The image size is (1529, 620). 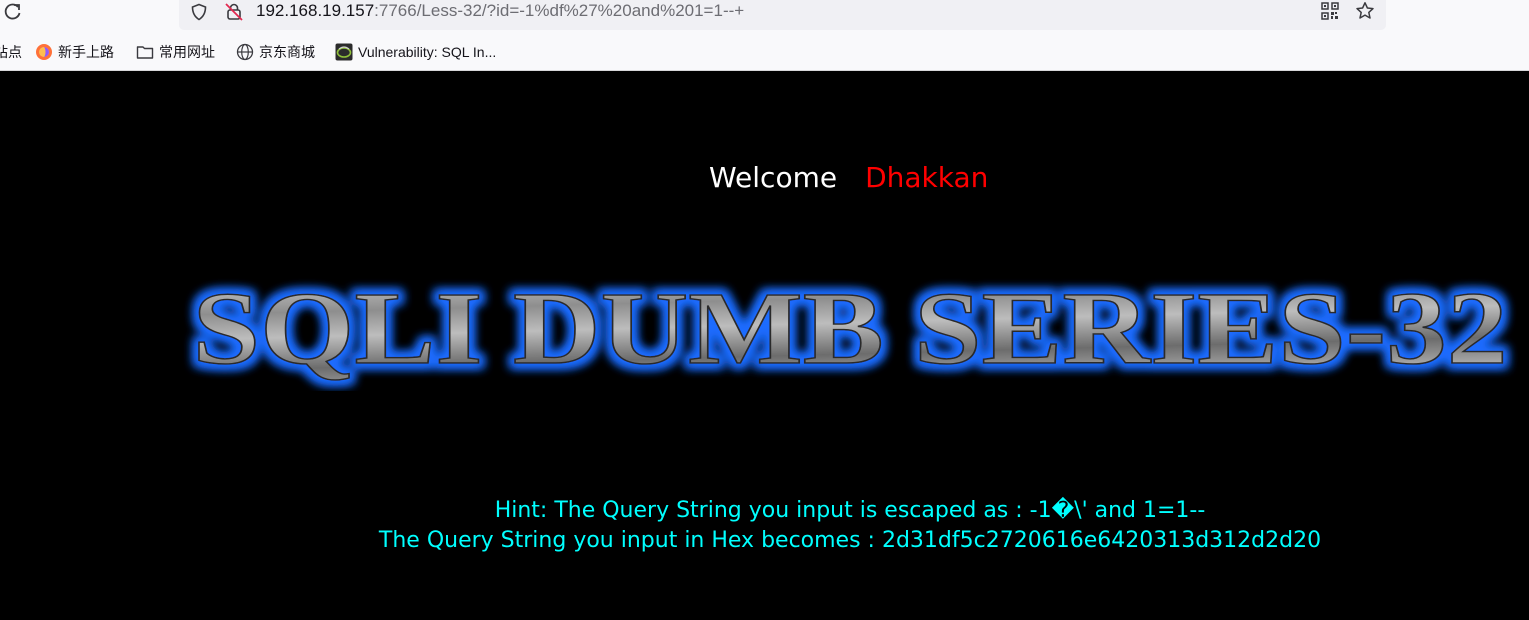 I want to click on reload-icon, so click(x=13, y=12).